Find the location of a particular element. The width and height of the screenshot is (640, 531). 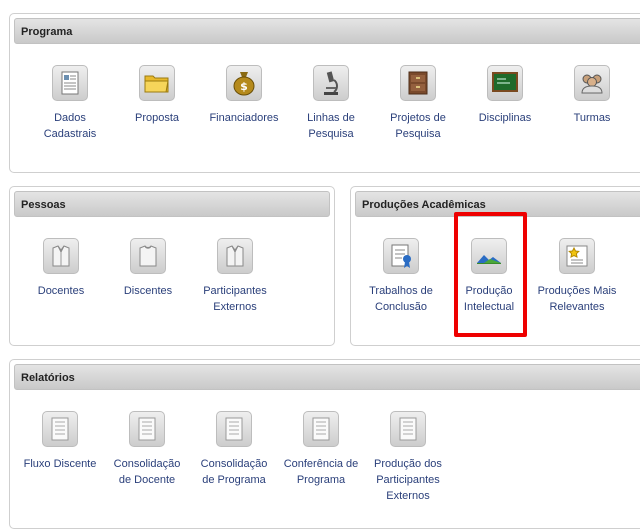

item-conferencia-de-programa: Conferência de Programa is located at coordinates (321, 449).